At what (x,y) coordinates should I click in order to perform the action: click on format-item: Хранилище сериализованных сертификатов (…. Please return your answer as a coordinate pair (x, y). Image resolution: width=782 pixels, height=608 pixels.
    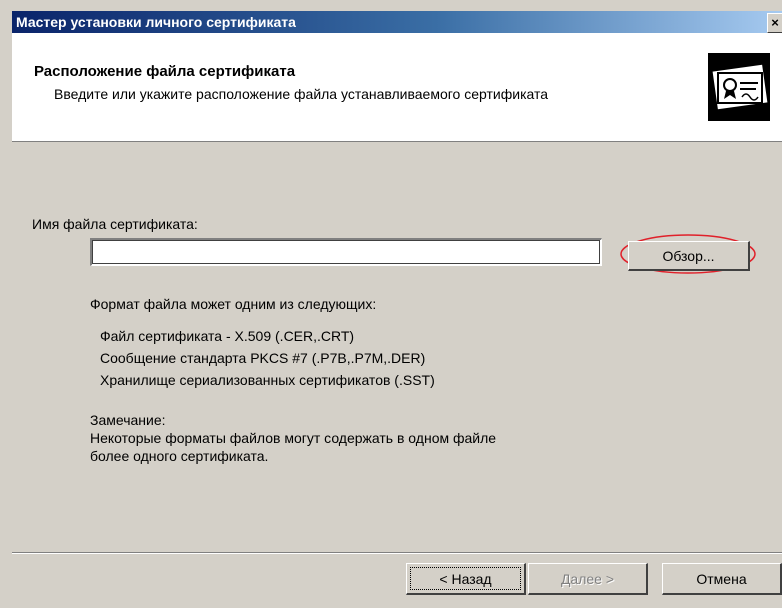
    Looking at the image, I should click on (267, 380).